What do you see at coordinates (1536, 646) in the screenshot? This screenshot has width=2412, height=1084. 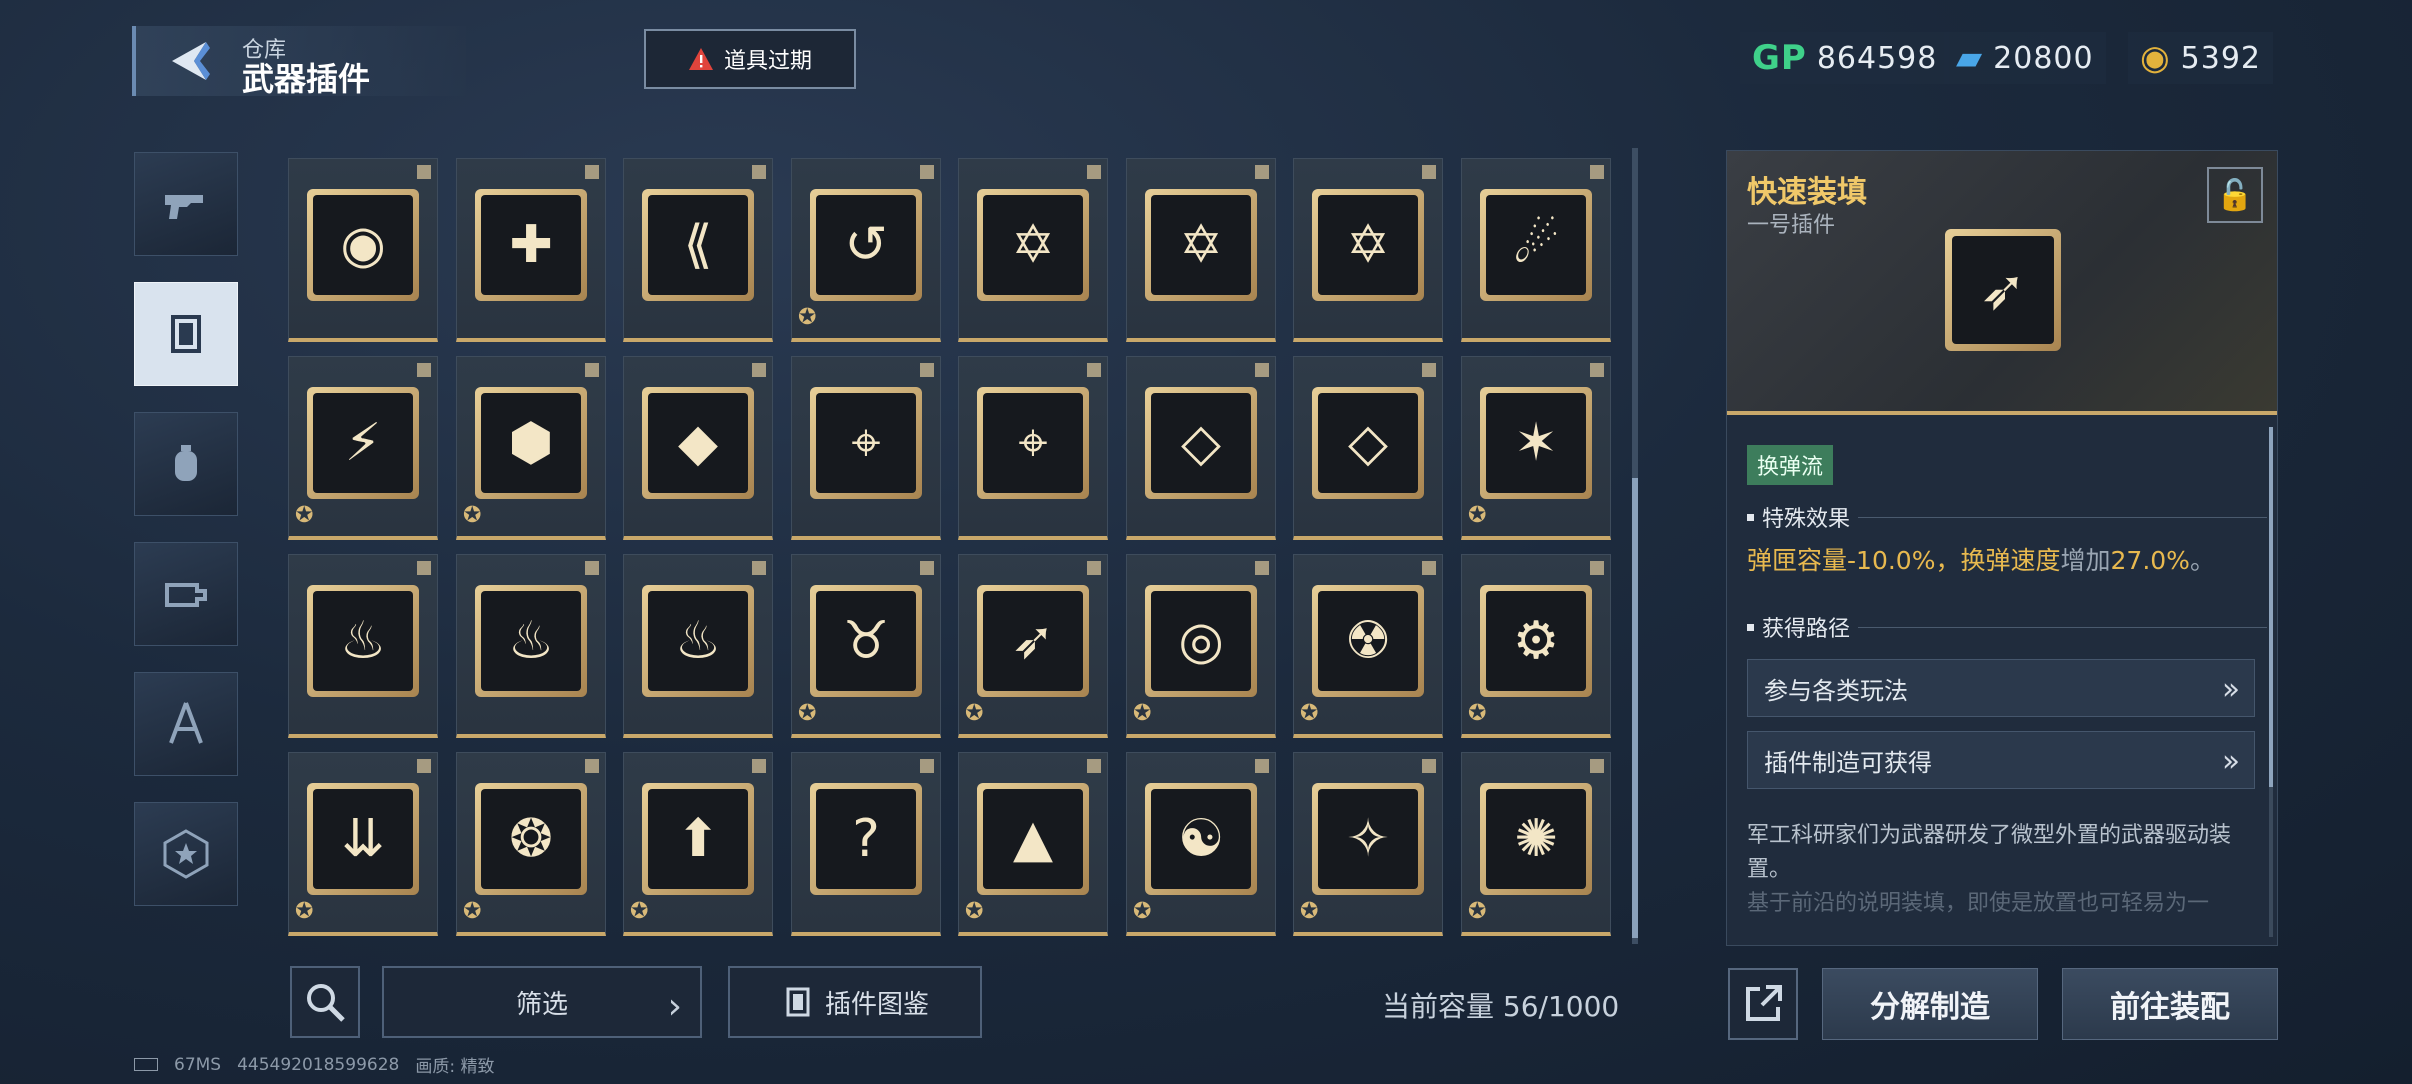 I see `plugin-slot: ⚙ ✪` at bounding box center [1536, 646].